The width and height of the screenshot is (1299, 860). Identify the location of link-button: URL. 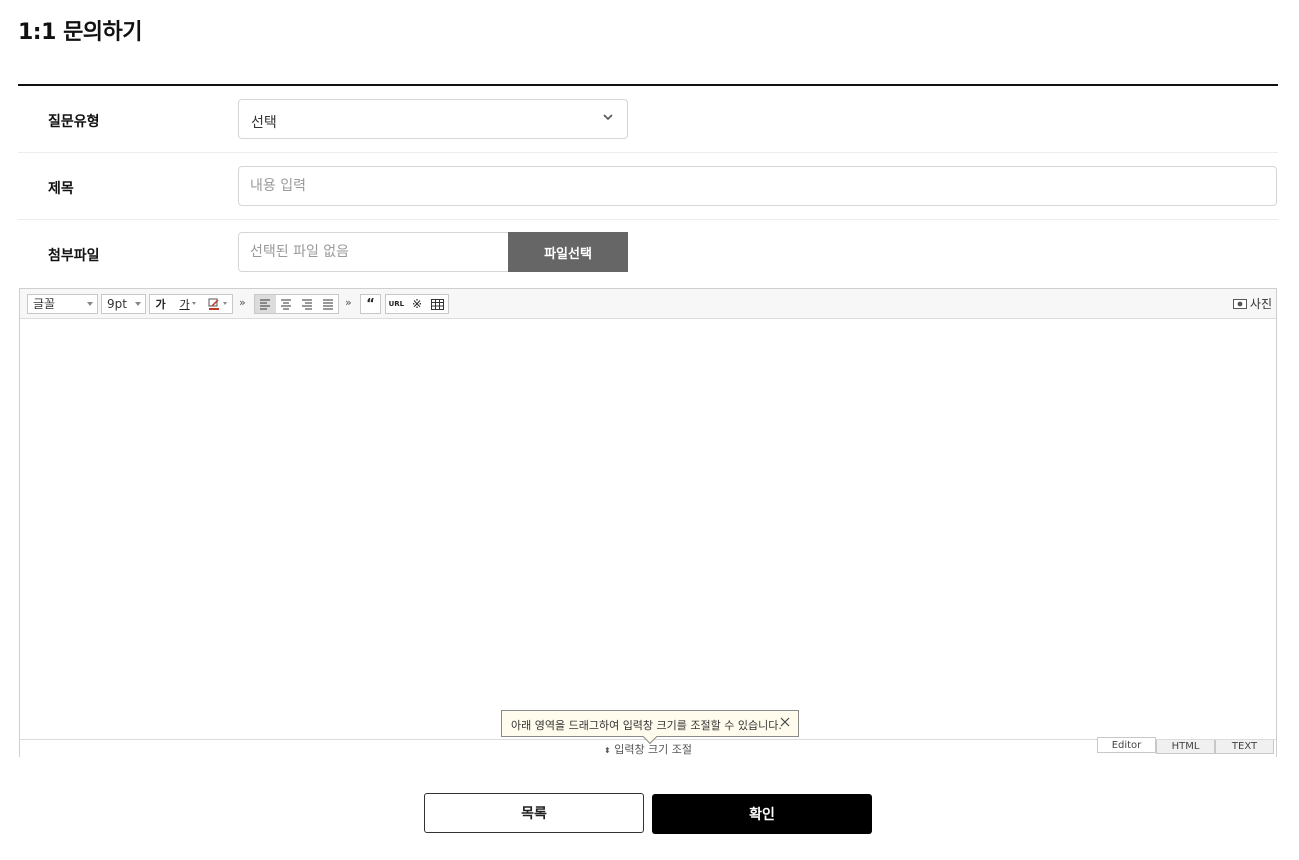
(396, 304).